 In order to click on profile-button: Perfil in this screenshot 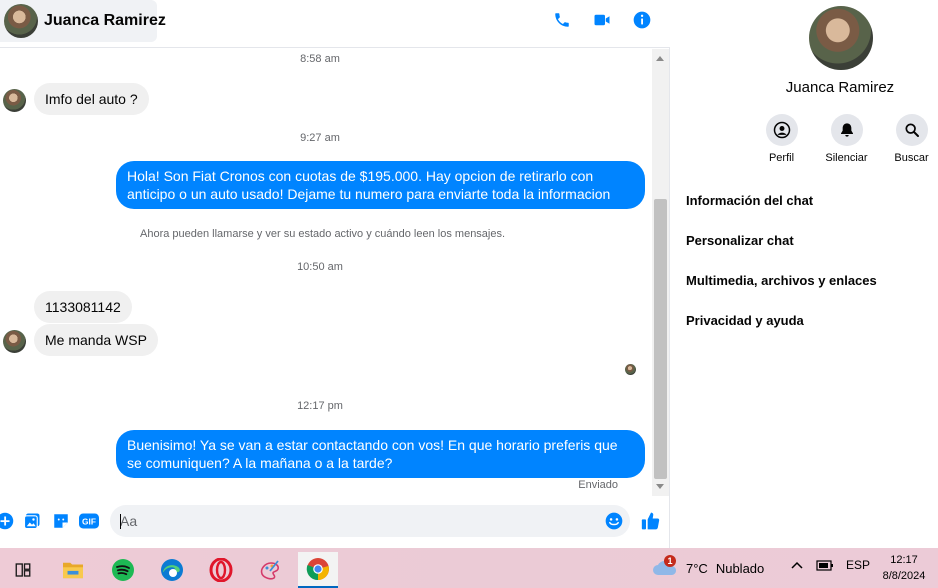, I will do `click(781, 139)`.